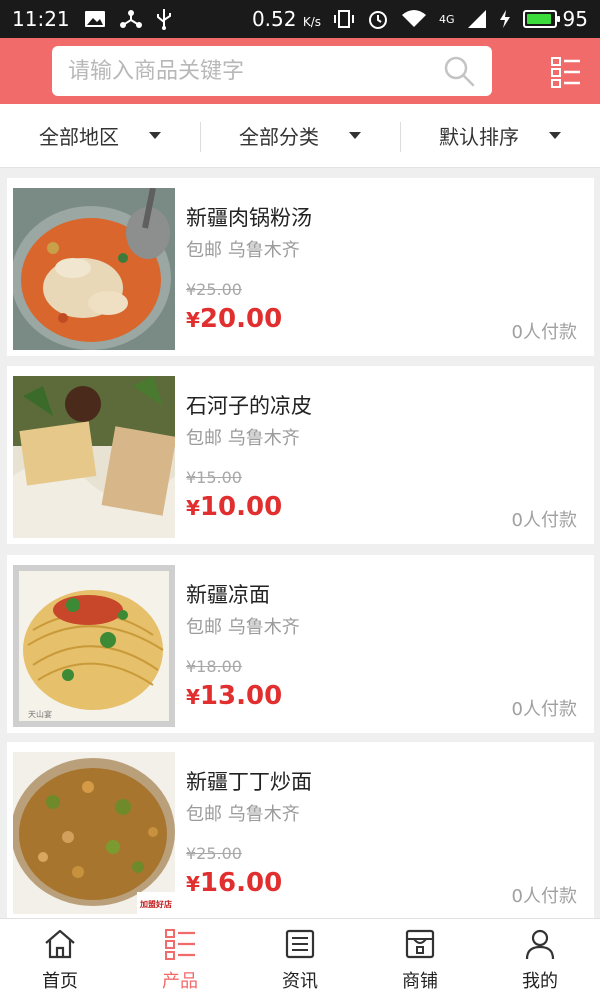 The image size is (600, 1000). I want to click on header, so click(300, 71).